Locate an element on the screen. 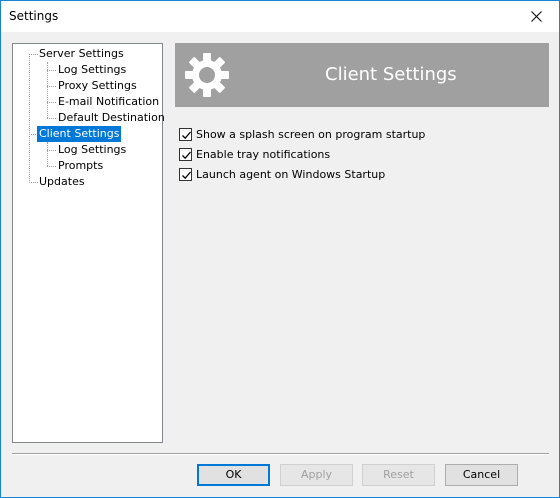 Image resolution: width=560 pixels, height=498 pixels. tray-notifications-label: Enable tray notifications is located at coordinates (263, 154).